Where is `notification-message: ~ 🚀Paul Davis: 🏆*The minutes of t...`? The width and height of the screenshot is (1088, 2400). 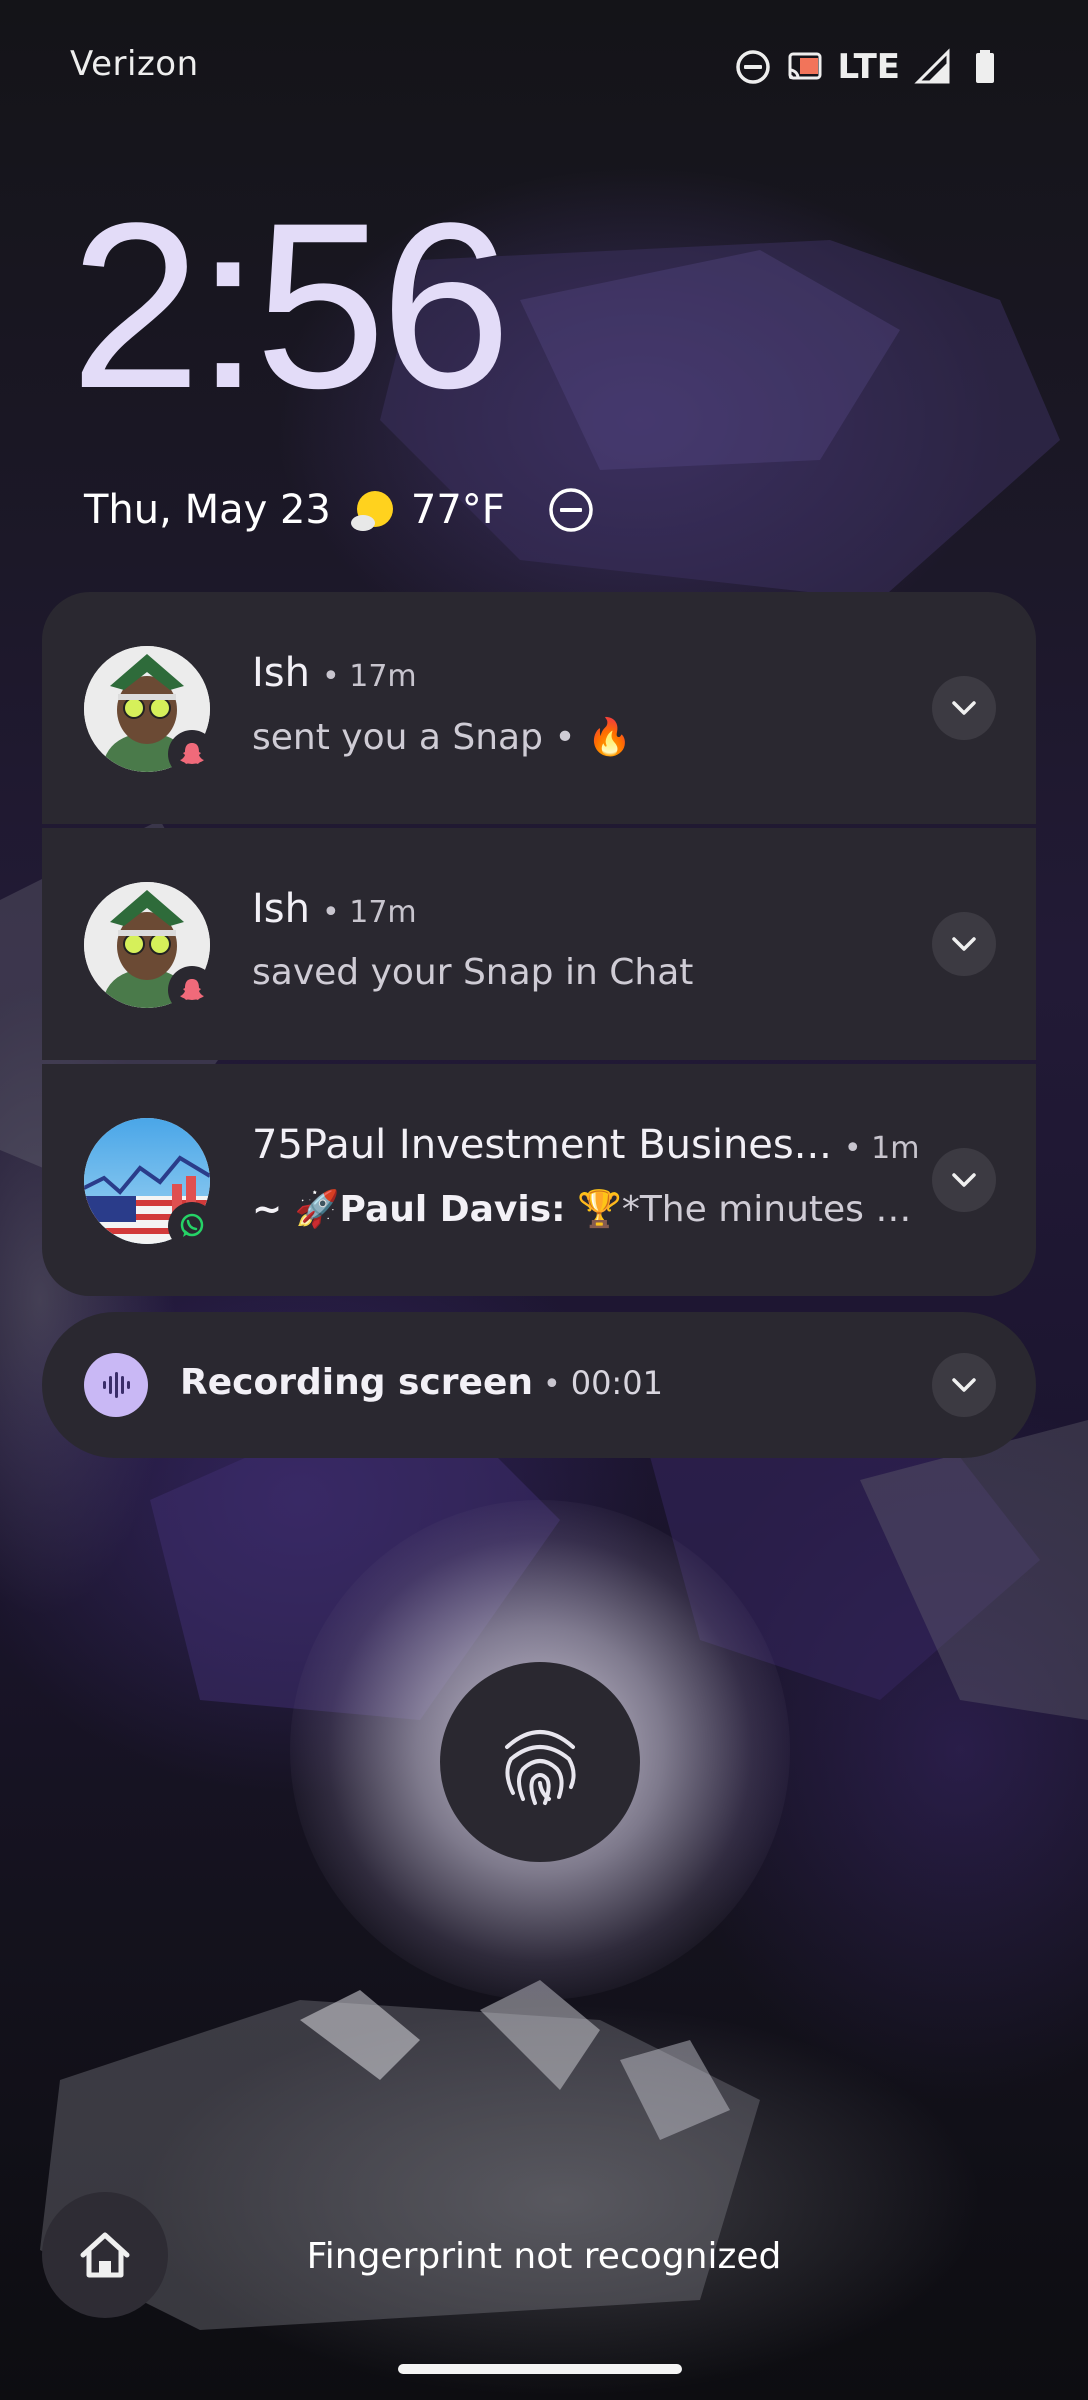
notification-message: ~ 🚀Paul Davis: 🏆*The minutes of t... is located at coordinates (592, 1209).